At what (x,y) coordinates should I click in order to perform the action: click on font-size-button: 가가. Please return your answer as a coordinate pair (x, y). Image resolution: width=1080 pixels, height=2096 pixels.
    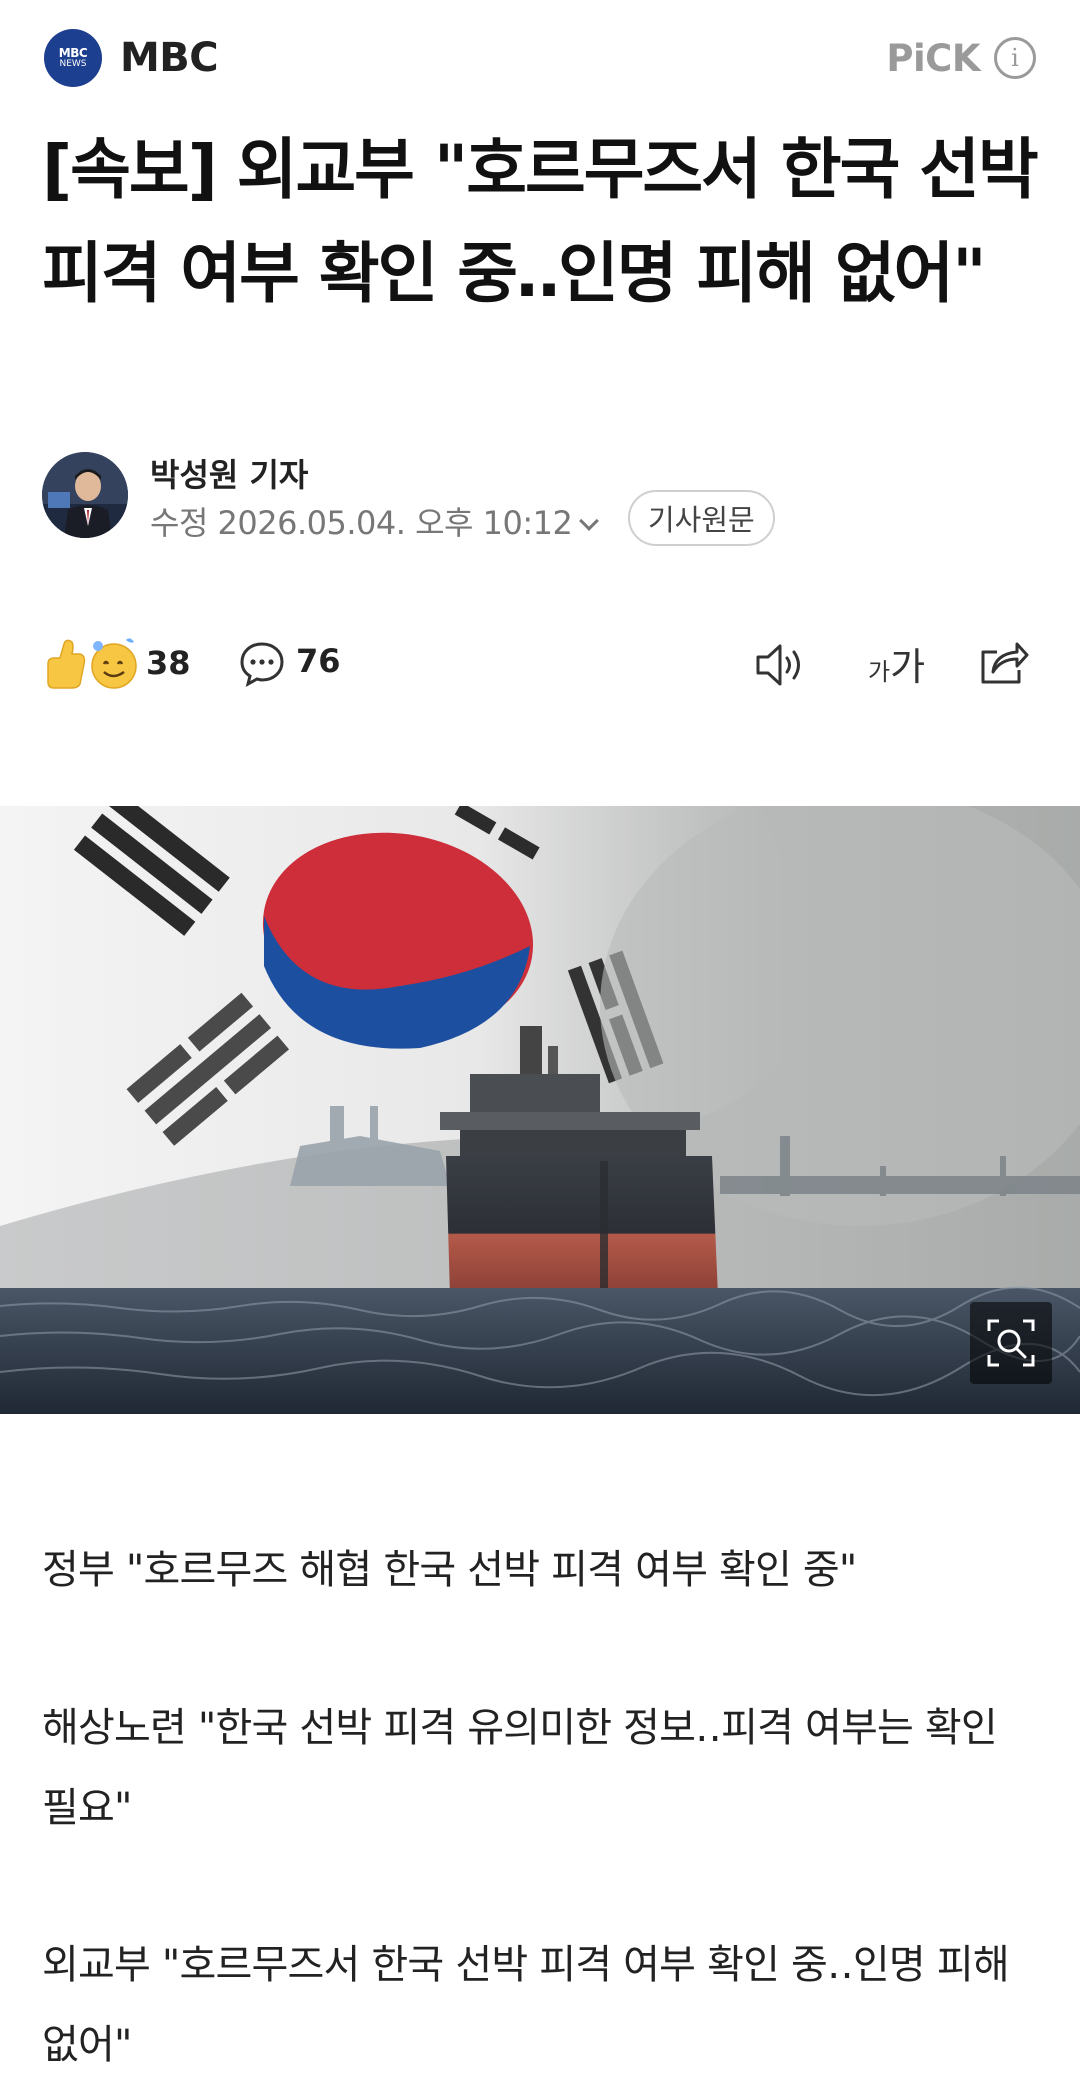
    Looking at the image, I should click on (896, 664).